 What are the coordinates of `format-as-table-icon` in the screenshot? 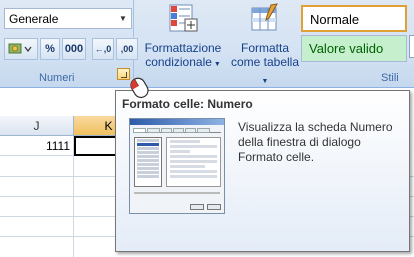 It's located at (264, 17).